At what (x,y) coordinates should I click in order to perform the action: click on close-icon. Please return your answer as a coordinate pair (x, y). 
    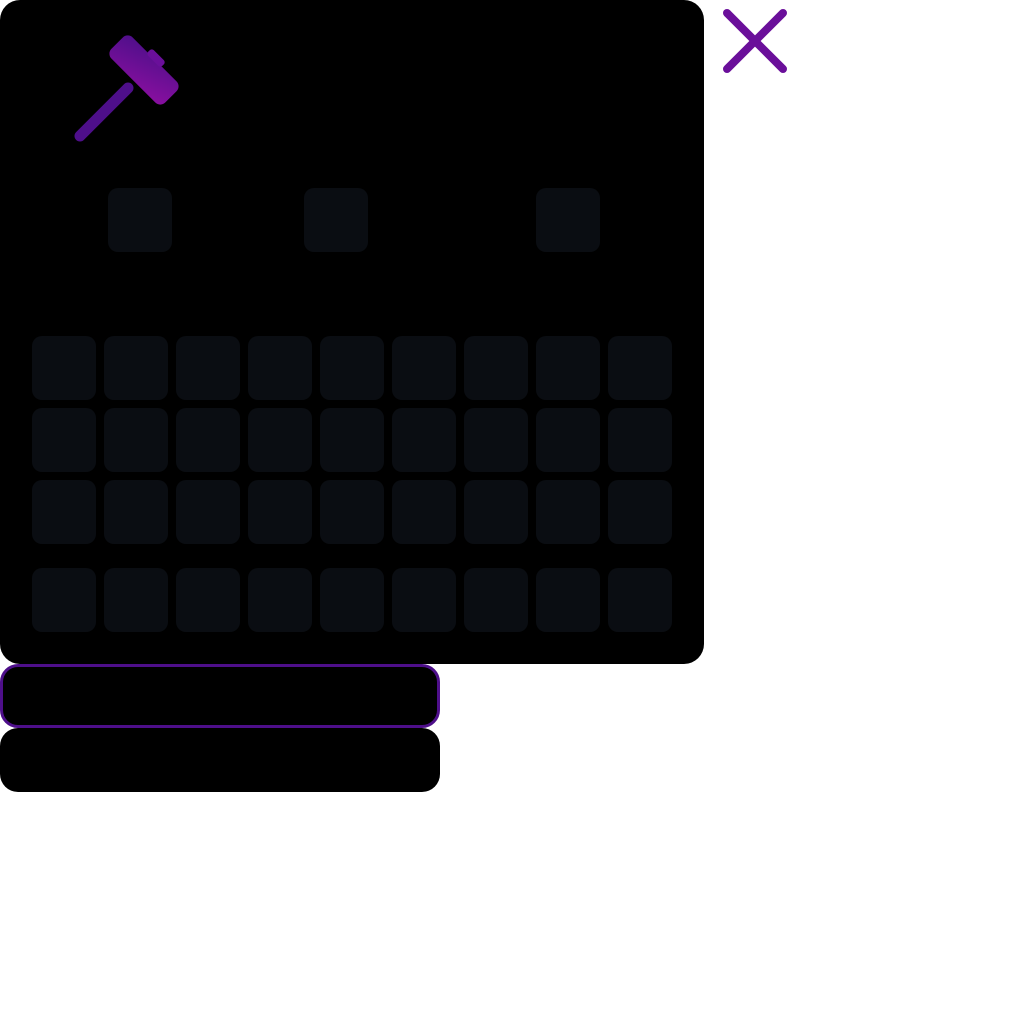
    Looking at the image, I should click on (755, 43).